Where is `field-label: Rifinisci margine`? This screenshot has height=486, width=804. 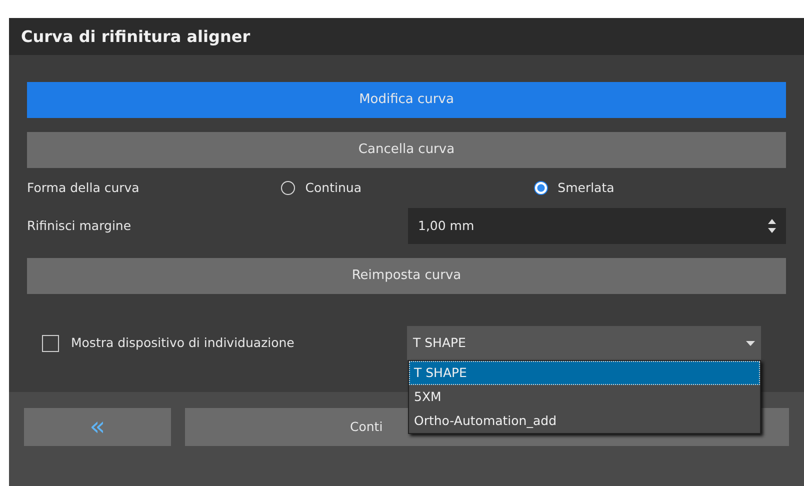
field-label: Rifinisci margine is located at coordinates (79, 225).